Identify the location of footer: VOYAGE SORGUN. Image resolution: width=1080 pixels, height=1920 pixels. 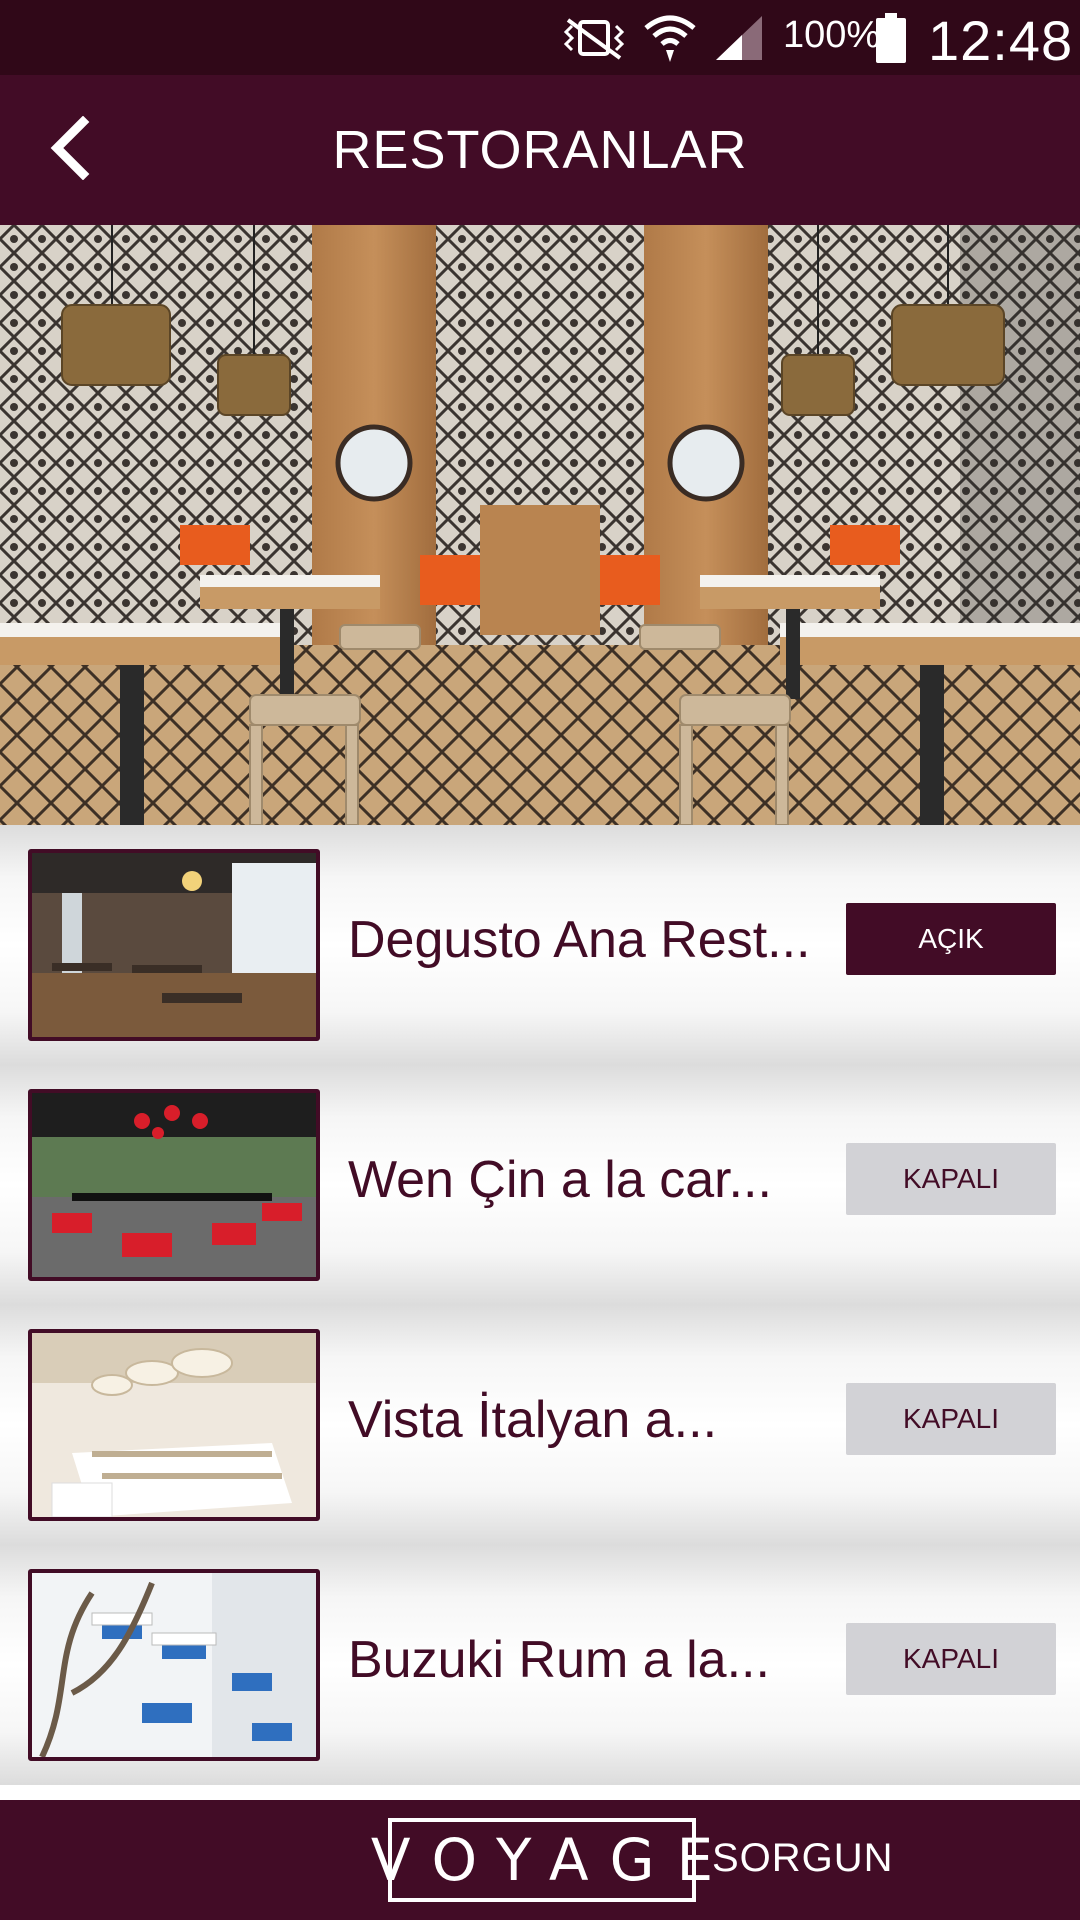
(540, 1860).